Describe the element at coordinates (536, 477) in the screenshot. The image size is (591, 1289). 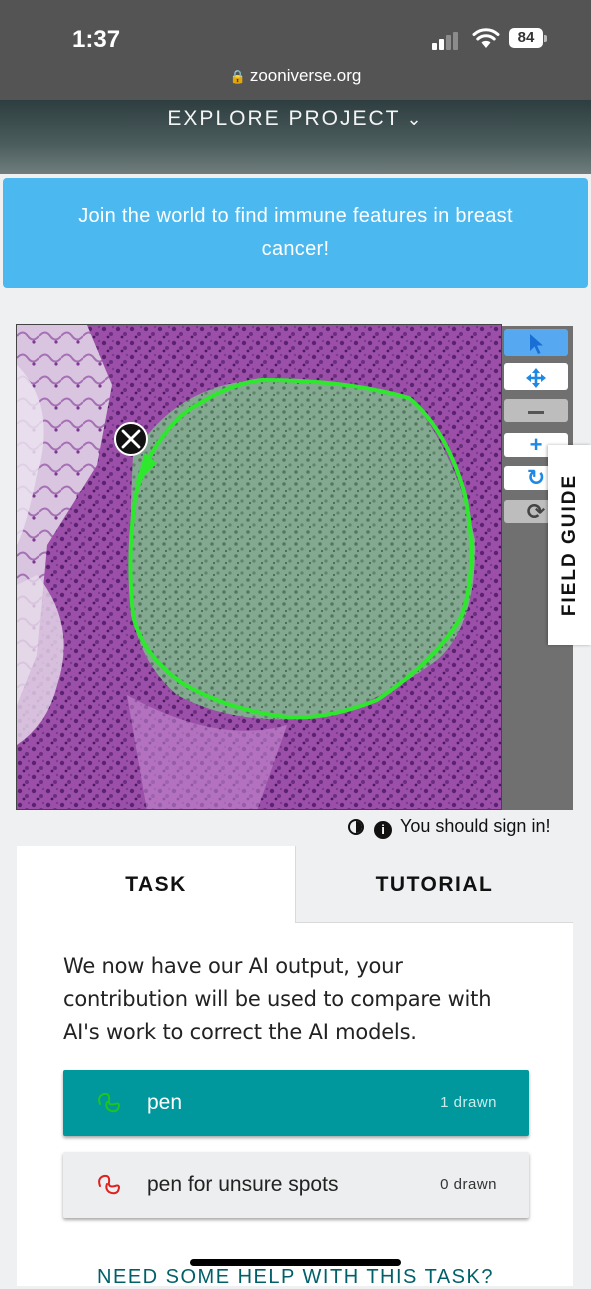
I see `rotate-icon: ↻` at that location.